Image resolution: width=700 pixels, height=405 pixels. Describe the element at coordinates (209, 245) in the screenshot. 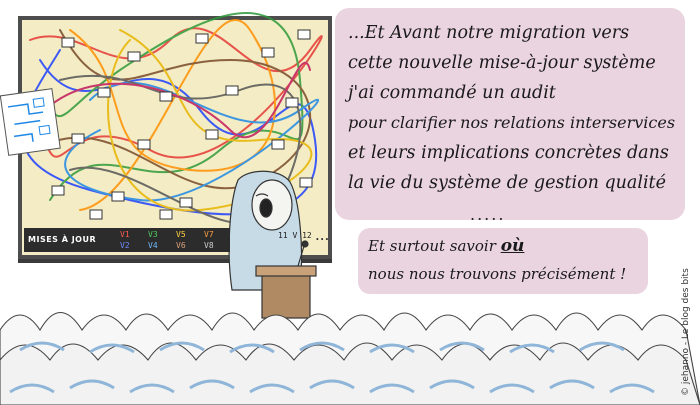

I see `legend-v8: V8` at that location.